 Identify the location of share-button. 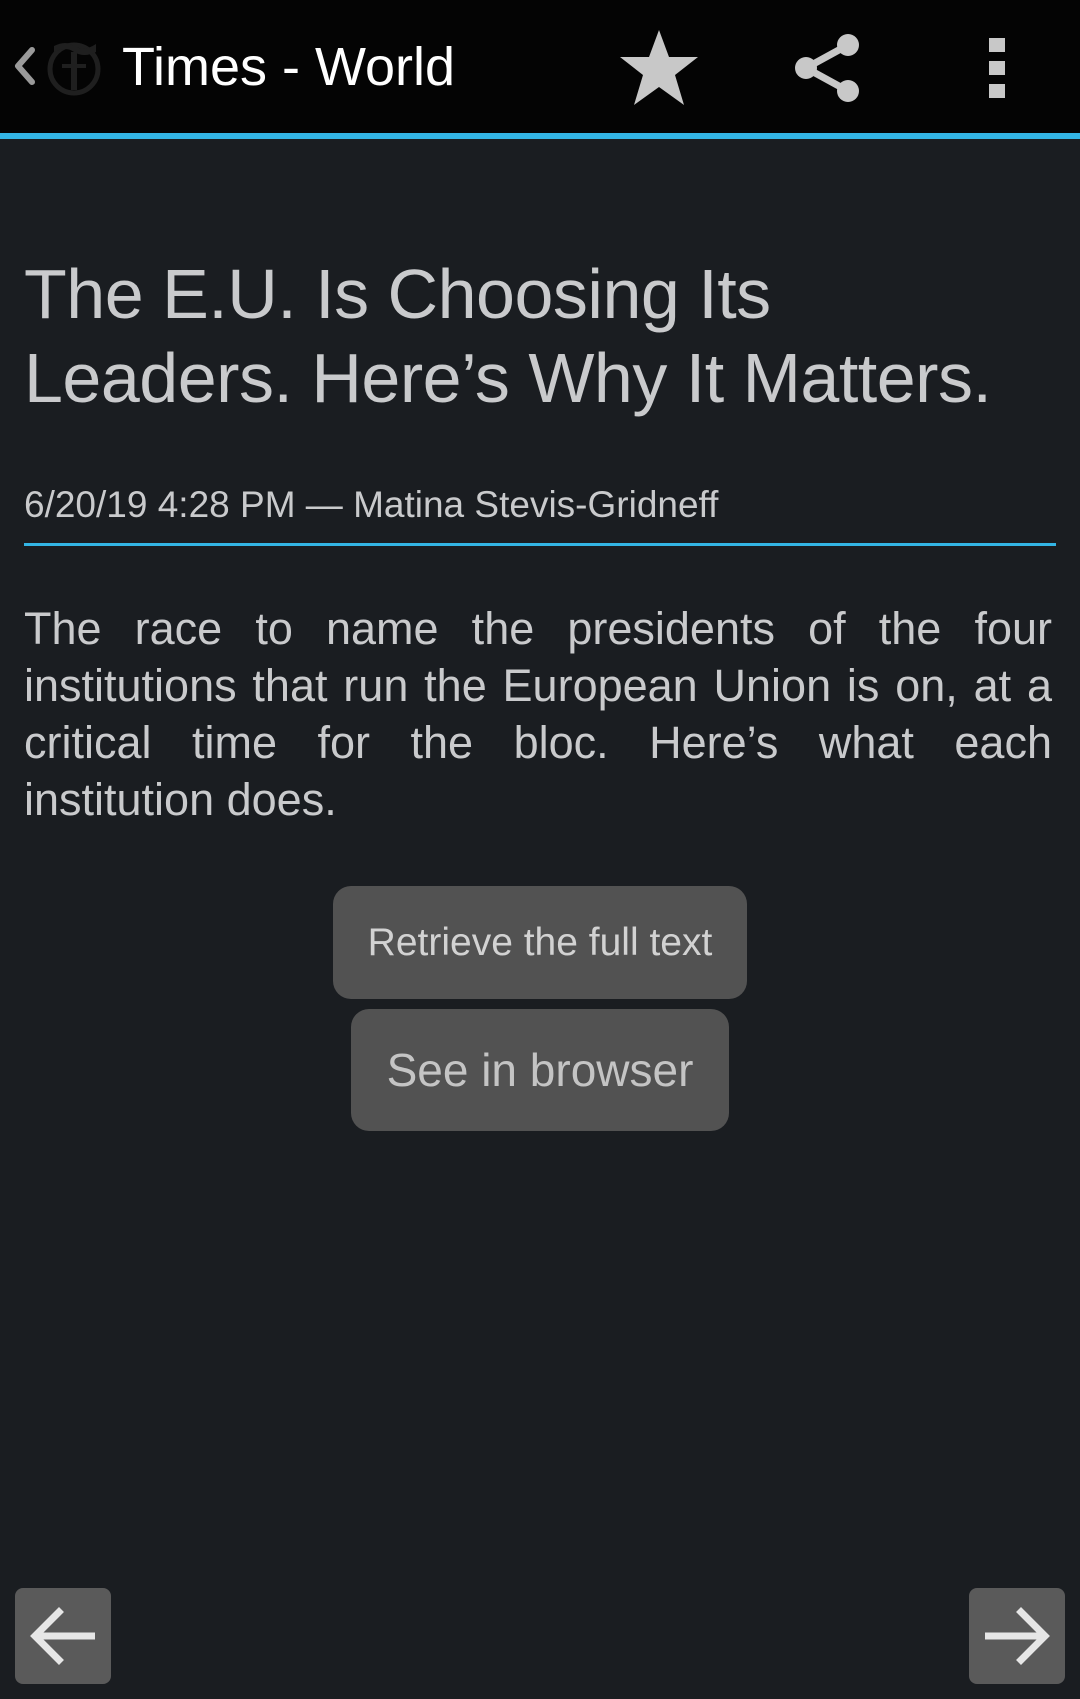
(828, 68).